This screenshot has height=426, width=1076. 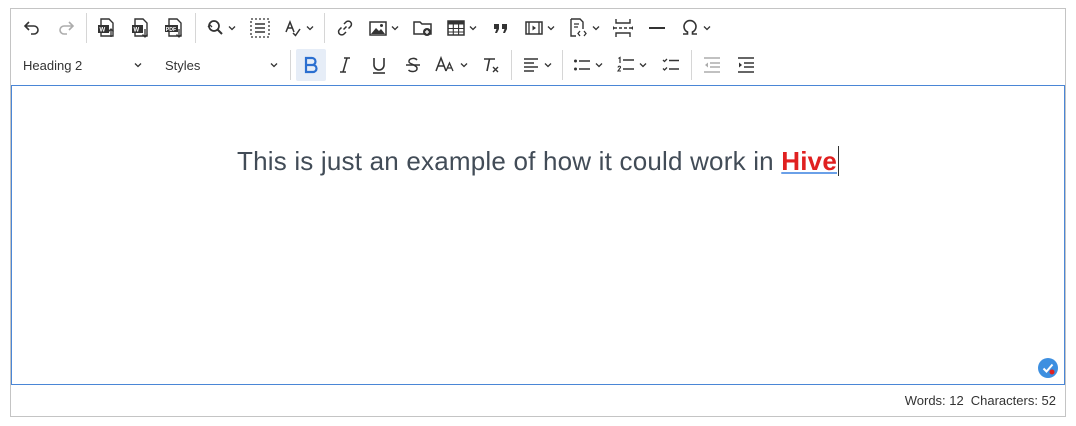 I want to click on special-characters-icon, so click(x=690, y=27).